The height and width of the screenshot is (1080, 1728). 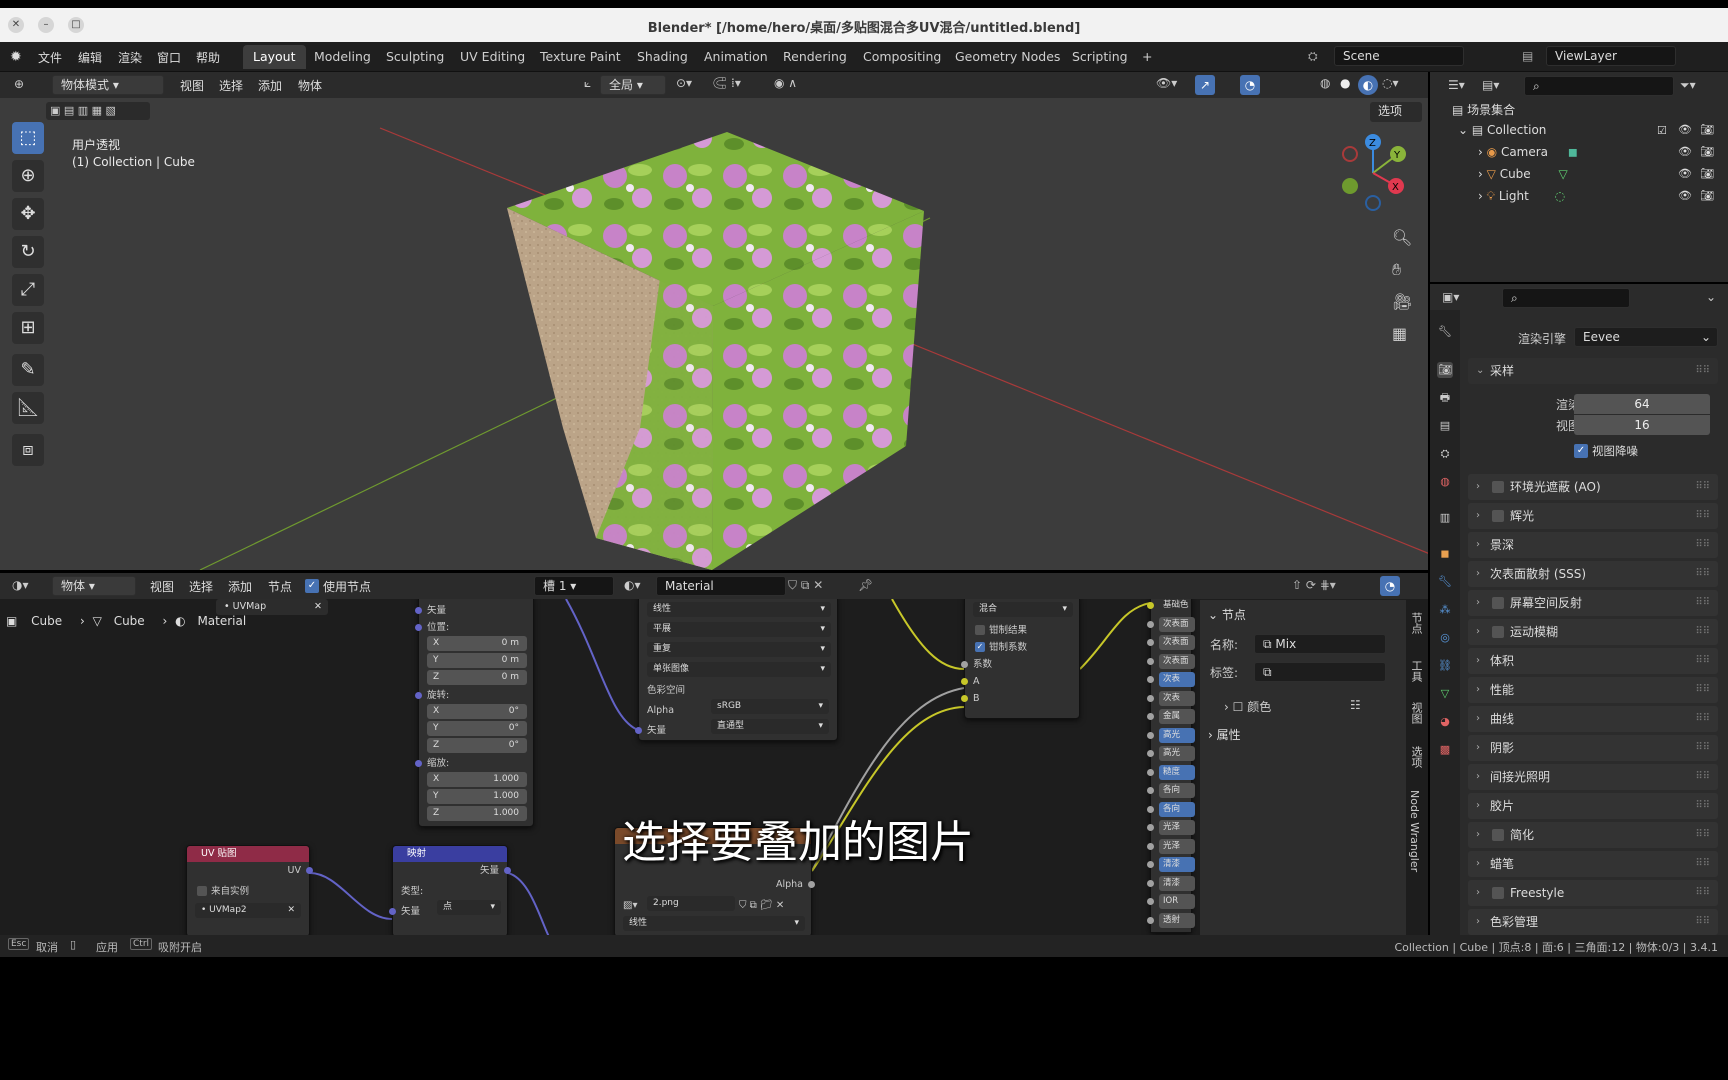 I want to click on panel-1-header: › 辉光 ⠿⠿, so click(x=1593, y=516).